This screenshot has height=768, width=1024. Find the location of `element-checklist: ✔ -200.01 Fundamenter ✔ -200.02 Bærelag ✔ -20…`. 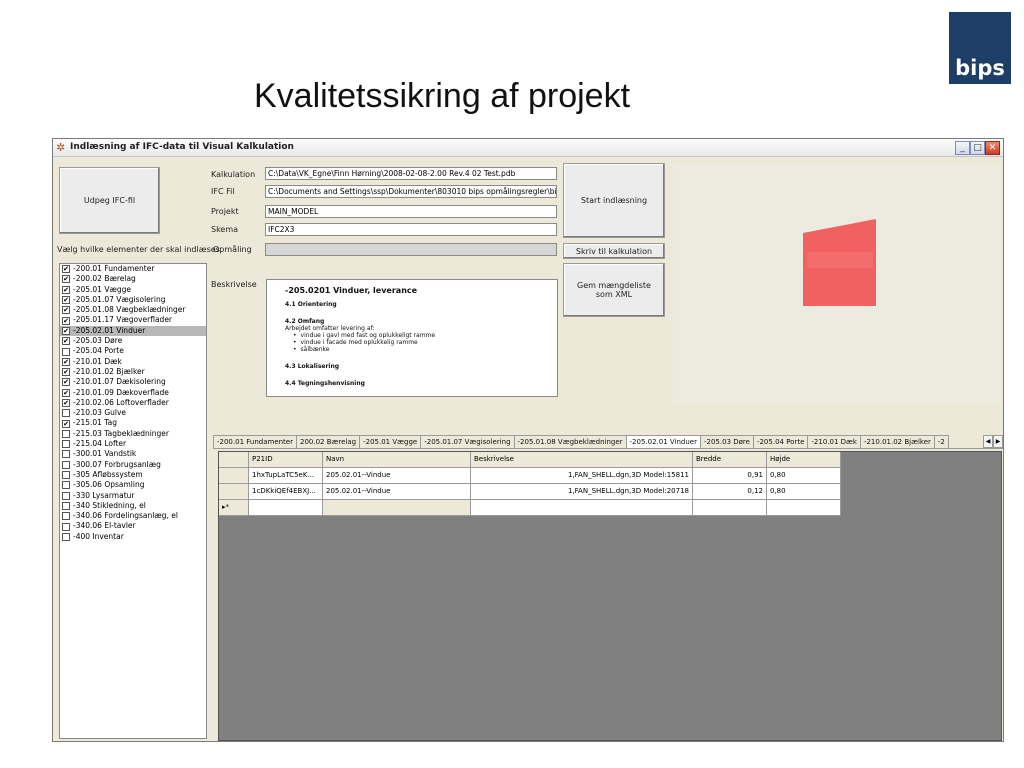

element-checklist: ✔ -200.01 Fundamenter ✔ -200.02 Bærelag ✔ -20… is located at coordinates (133, 501).